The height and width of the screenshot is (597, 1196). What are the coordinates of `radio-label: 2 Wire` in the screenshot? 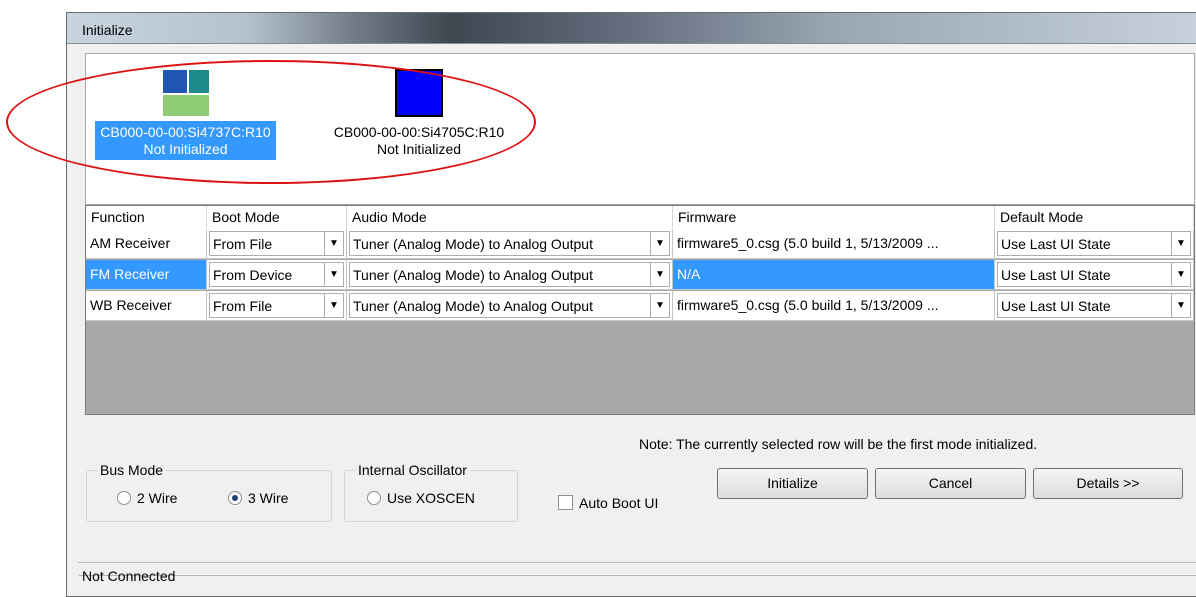 It's located at (157, 498).